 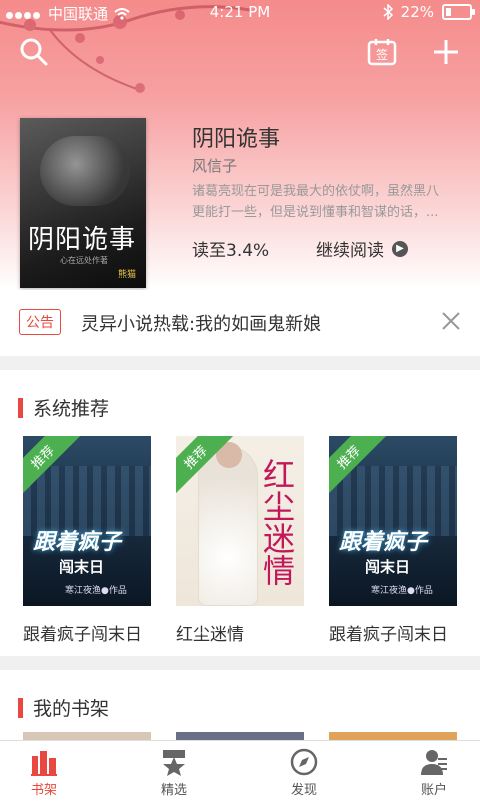 What do you see at coordinates (350, 251) in the screenshot?
I see `continue-reading-label: 继续阅读` at bounding box center [350, 251].